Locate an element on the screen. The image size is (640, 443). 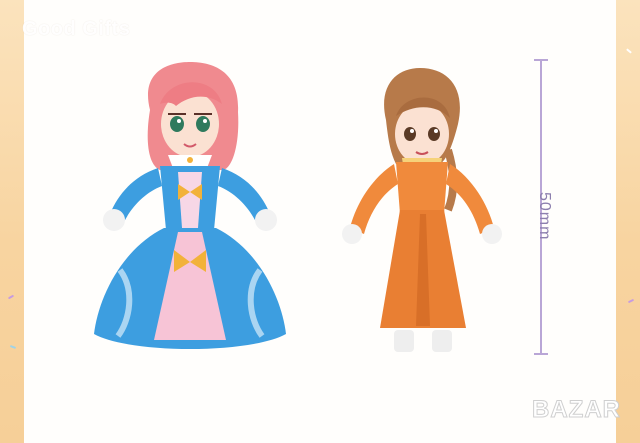
height-label: 50mm is located at coordinates (544, 216).